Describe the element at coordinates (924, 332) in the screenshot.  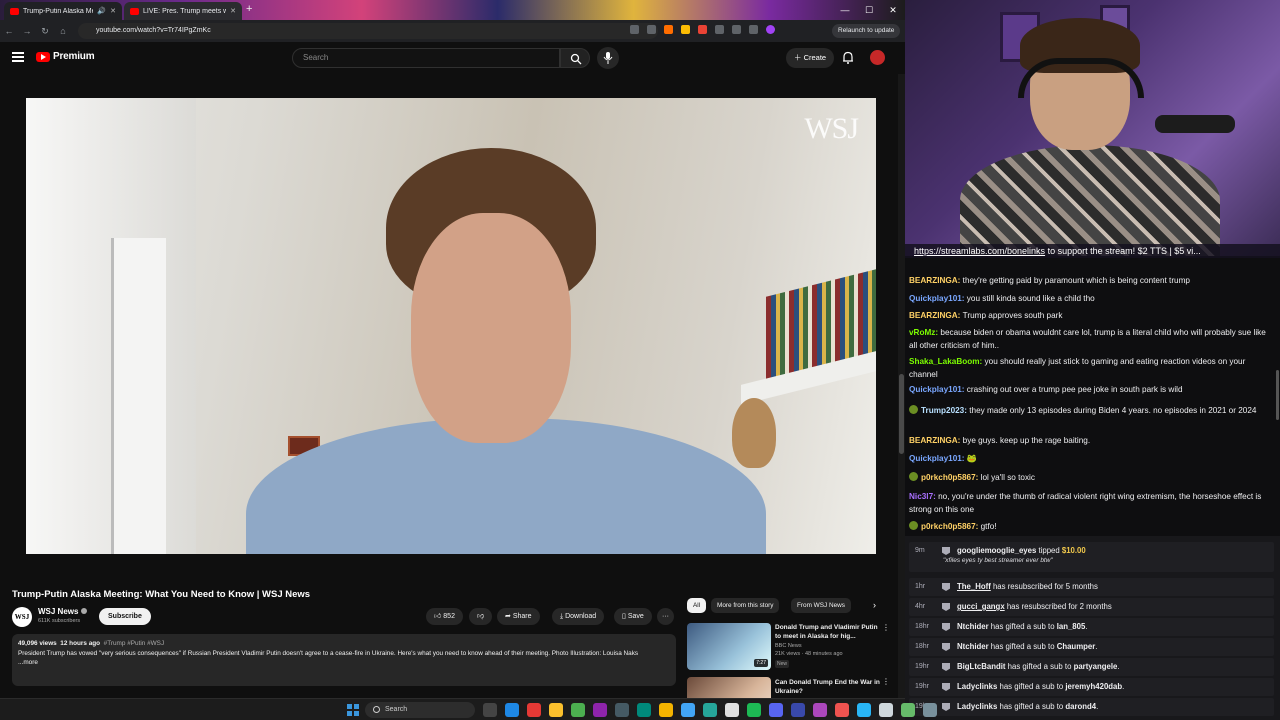
I see `chat-username: vRoMz:` at that location.